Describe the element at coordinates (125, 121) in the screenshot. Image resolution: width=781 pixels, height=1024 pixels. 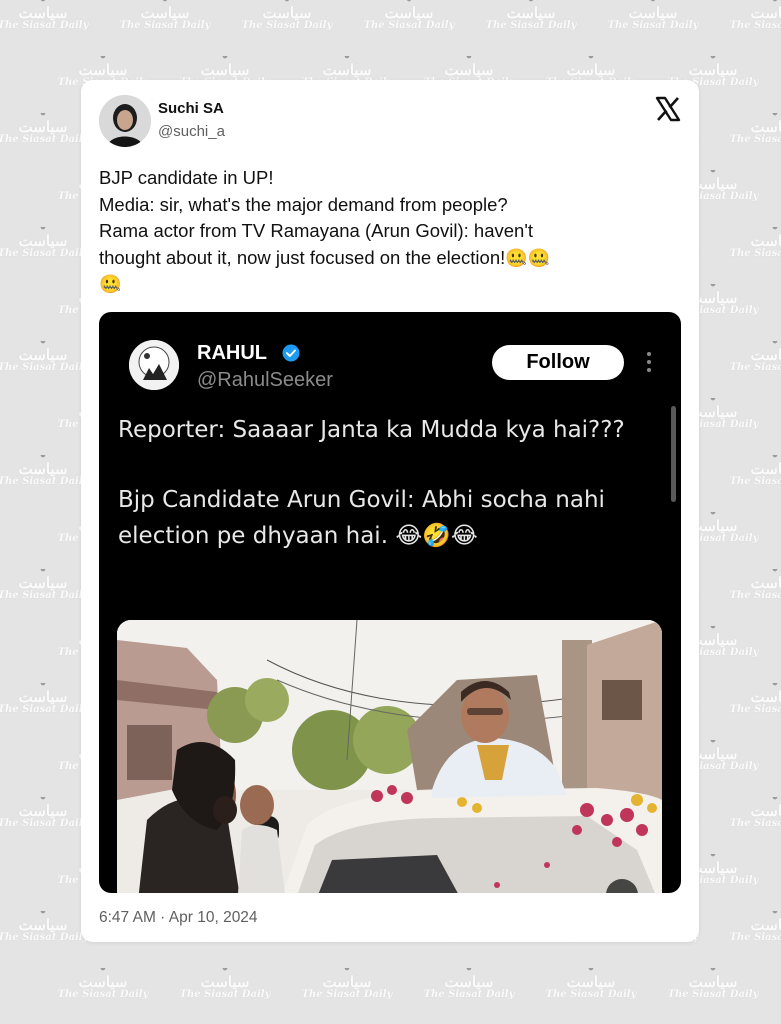
I see `avatar` at that location.